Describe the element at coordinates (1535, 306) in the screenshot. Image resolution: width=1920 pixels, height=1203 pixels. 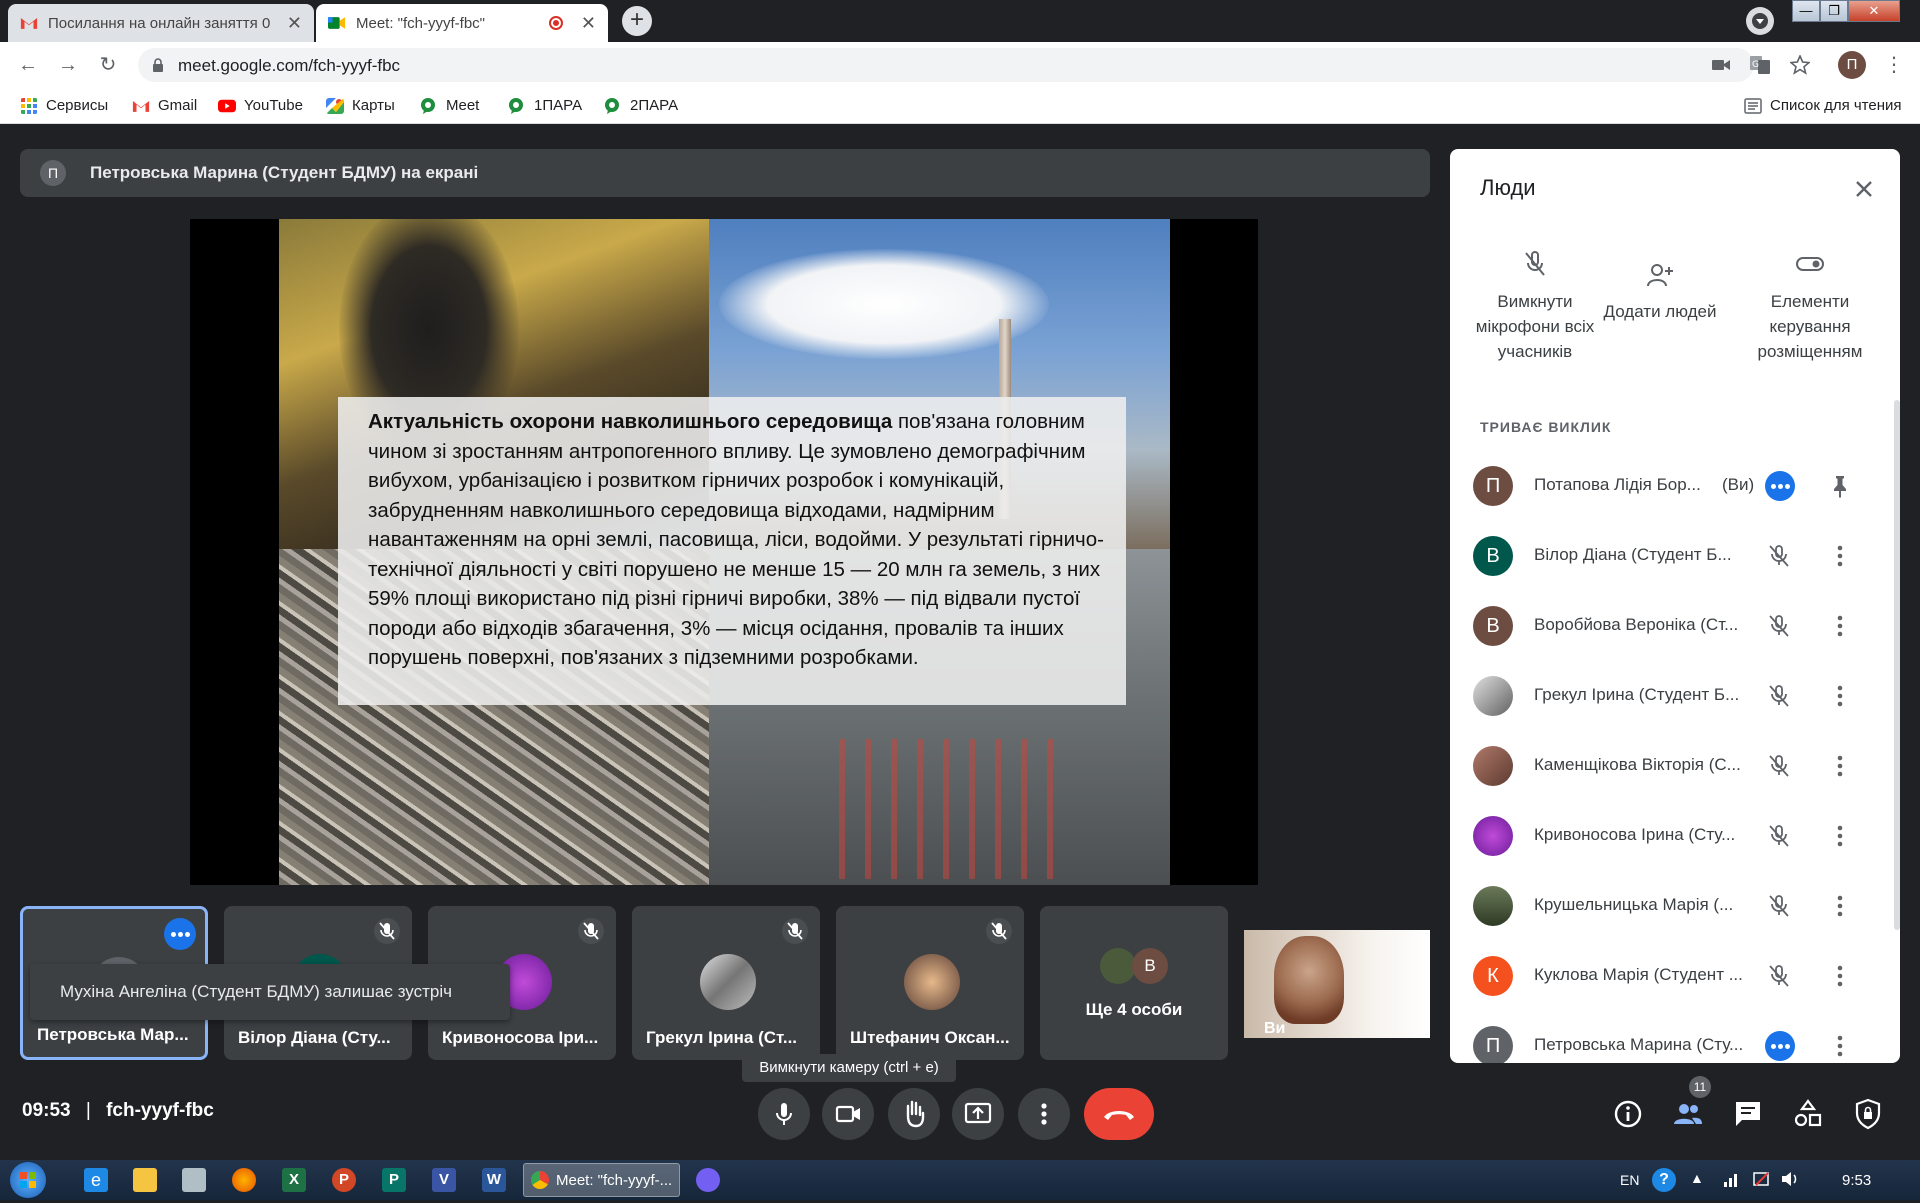
I see `mute-all-button: Вимкнути мікрофони всіх учасників` at that location.